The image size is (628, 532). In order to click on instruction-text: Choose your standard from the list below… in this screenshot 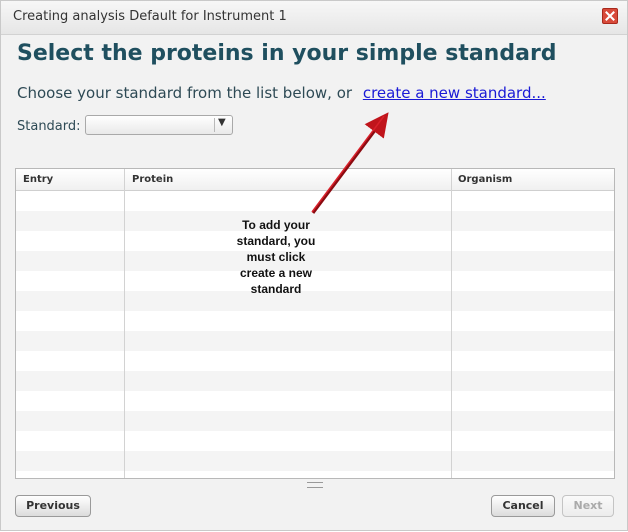, I will do `click(281, 93)`.